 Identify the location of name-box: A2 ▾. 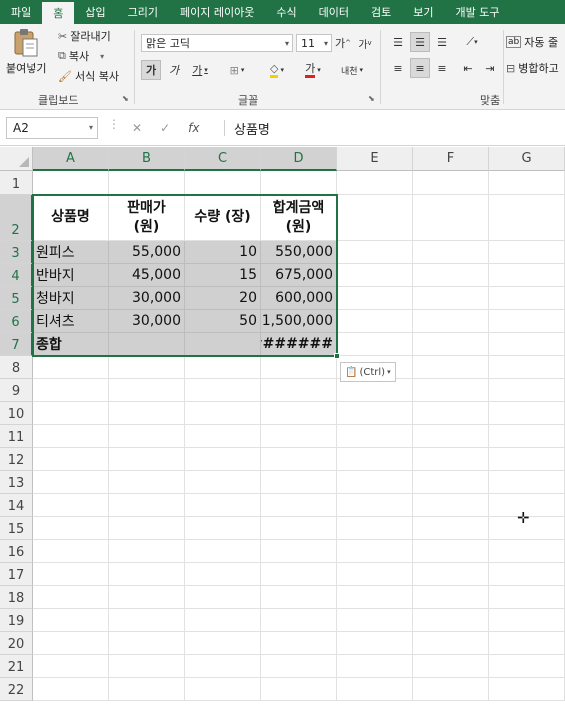
(52, 128).